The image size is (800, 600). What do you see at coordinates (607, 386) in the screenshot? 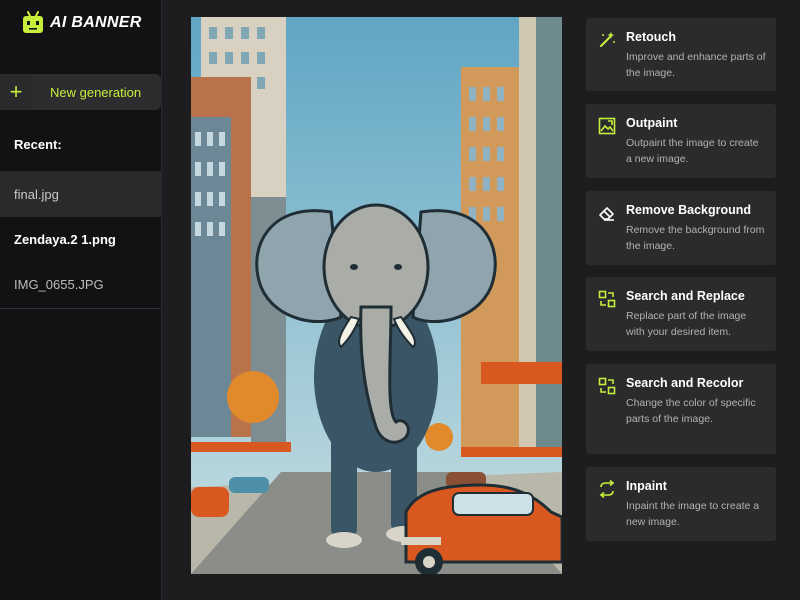
I see `recolor-icon` at bounding box center [607, 386].